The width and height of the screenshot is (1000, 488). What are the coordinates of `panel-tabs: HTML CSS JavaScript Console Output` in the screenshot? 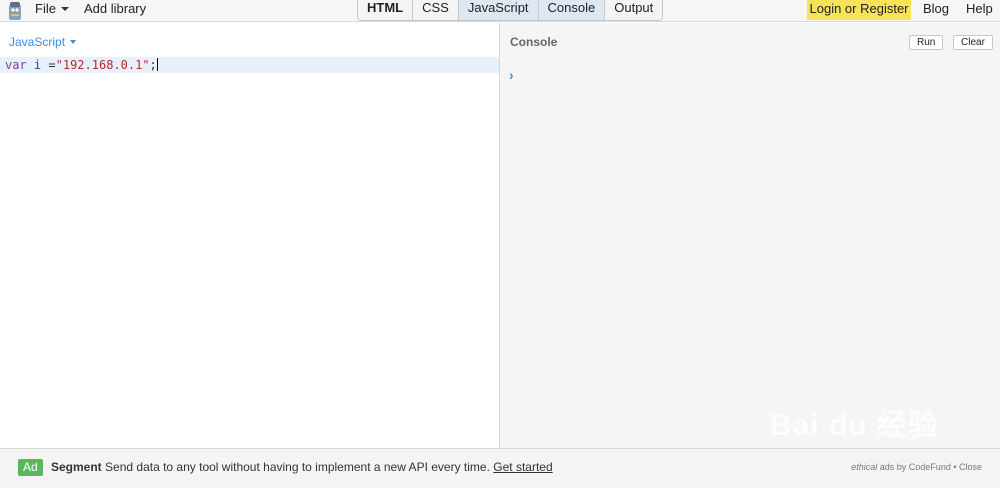 It's located at (510, 10).